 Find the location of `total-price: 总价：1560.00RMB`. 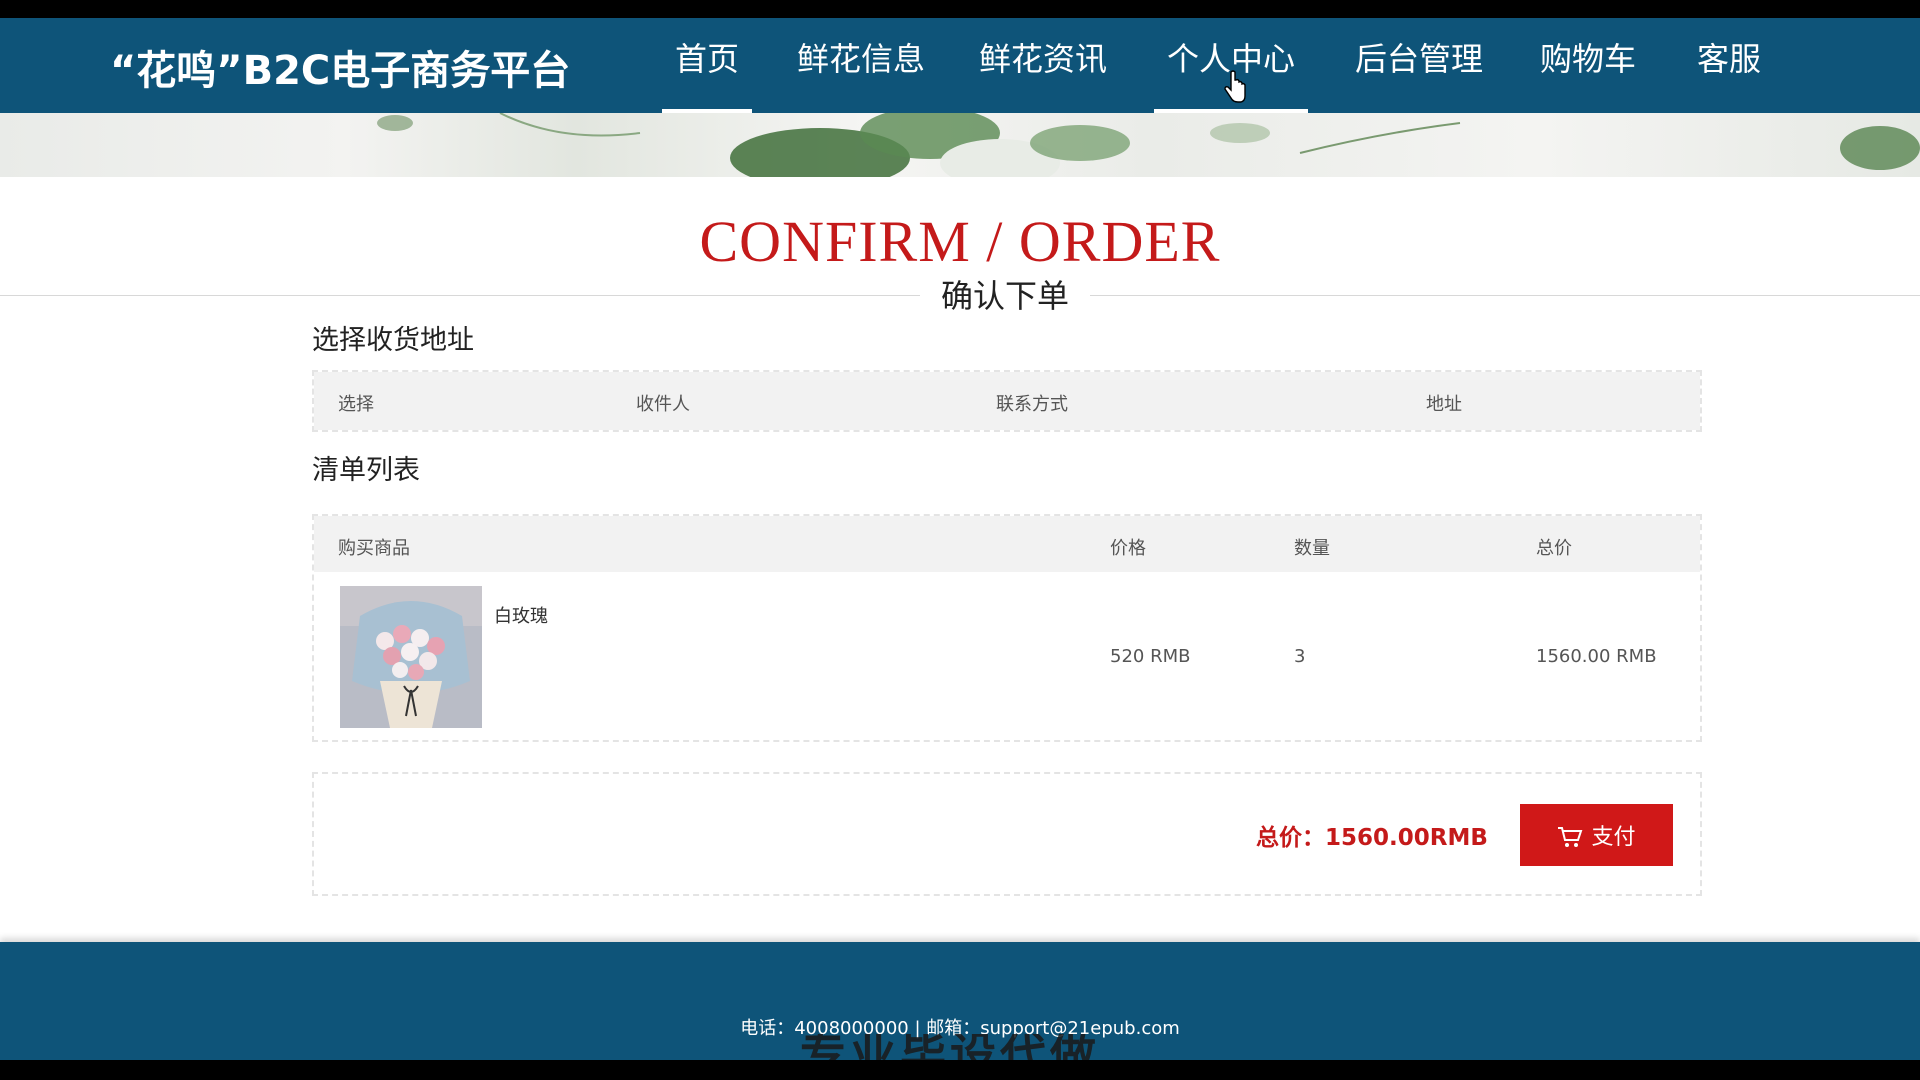

total-price: 总价：1560.00RMB is located at coordinates (1372, 835).